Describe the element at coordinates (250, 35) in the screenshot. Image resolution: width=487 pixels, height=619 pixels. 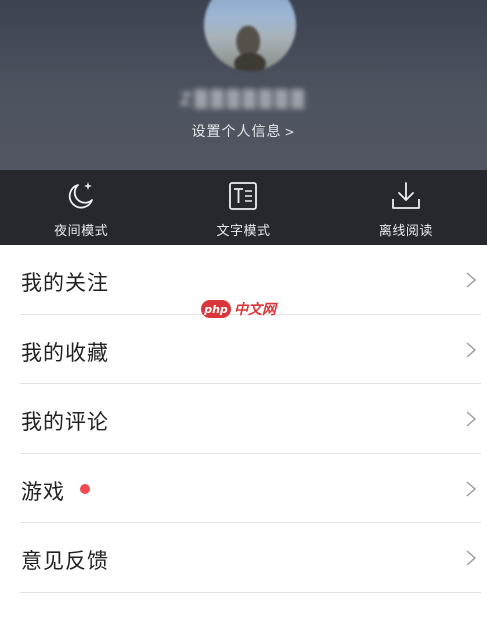
I see `avatar` at that location.